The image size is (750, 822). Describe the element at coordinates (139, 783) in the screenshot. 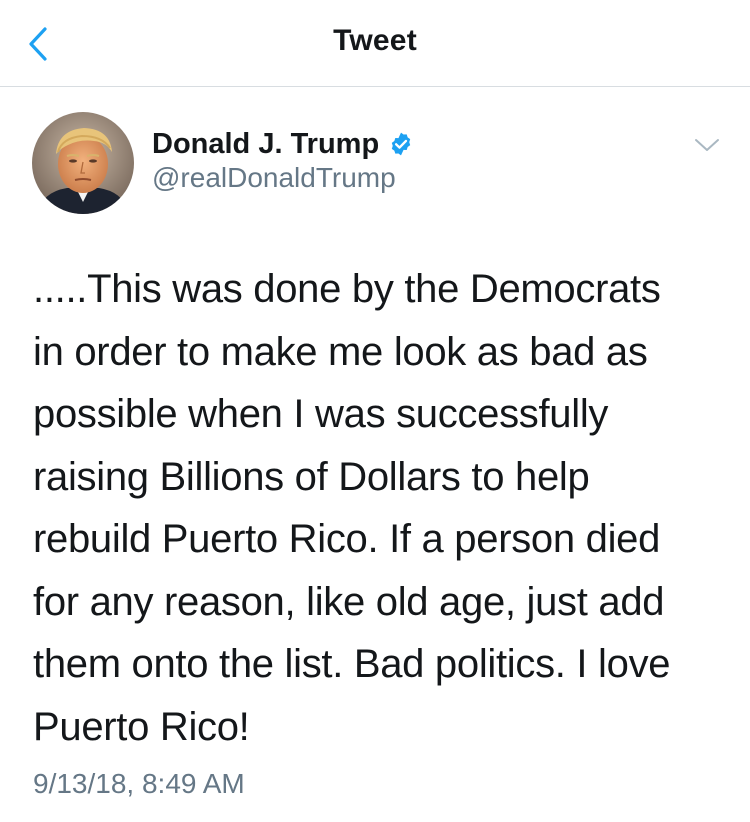

I see `tweet-timestamp: 9/13/18, 8:49 AM` at that location.